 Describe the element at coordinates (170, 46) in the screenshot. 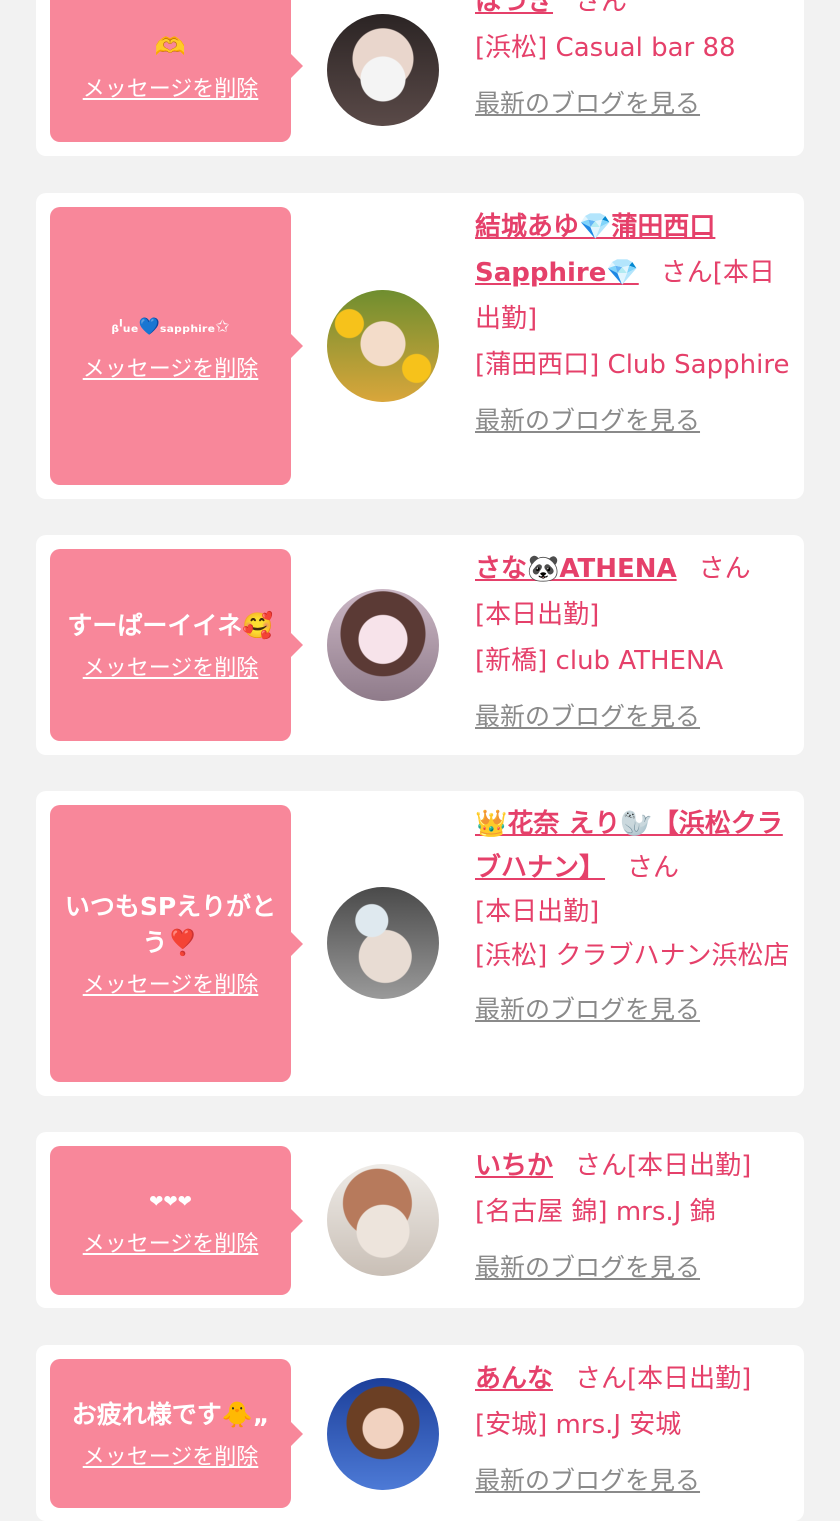

I see `message-text: 🫶` at that location.